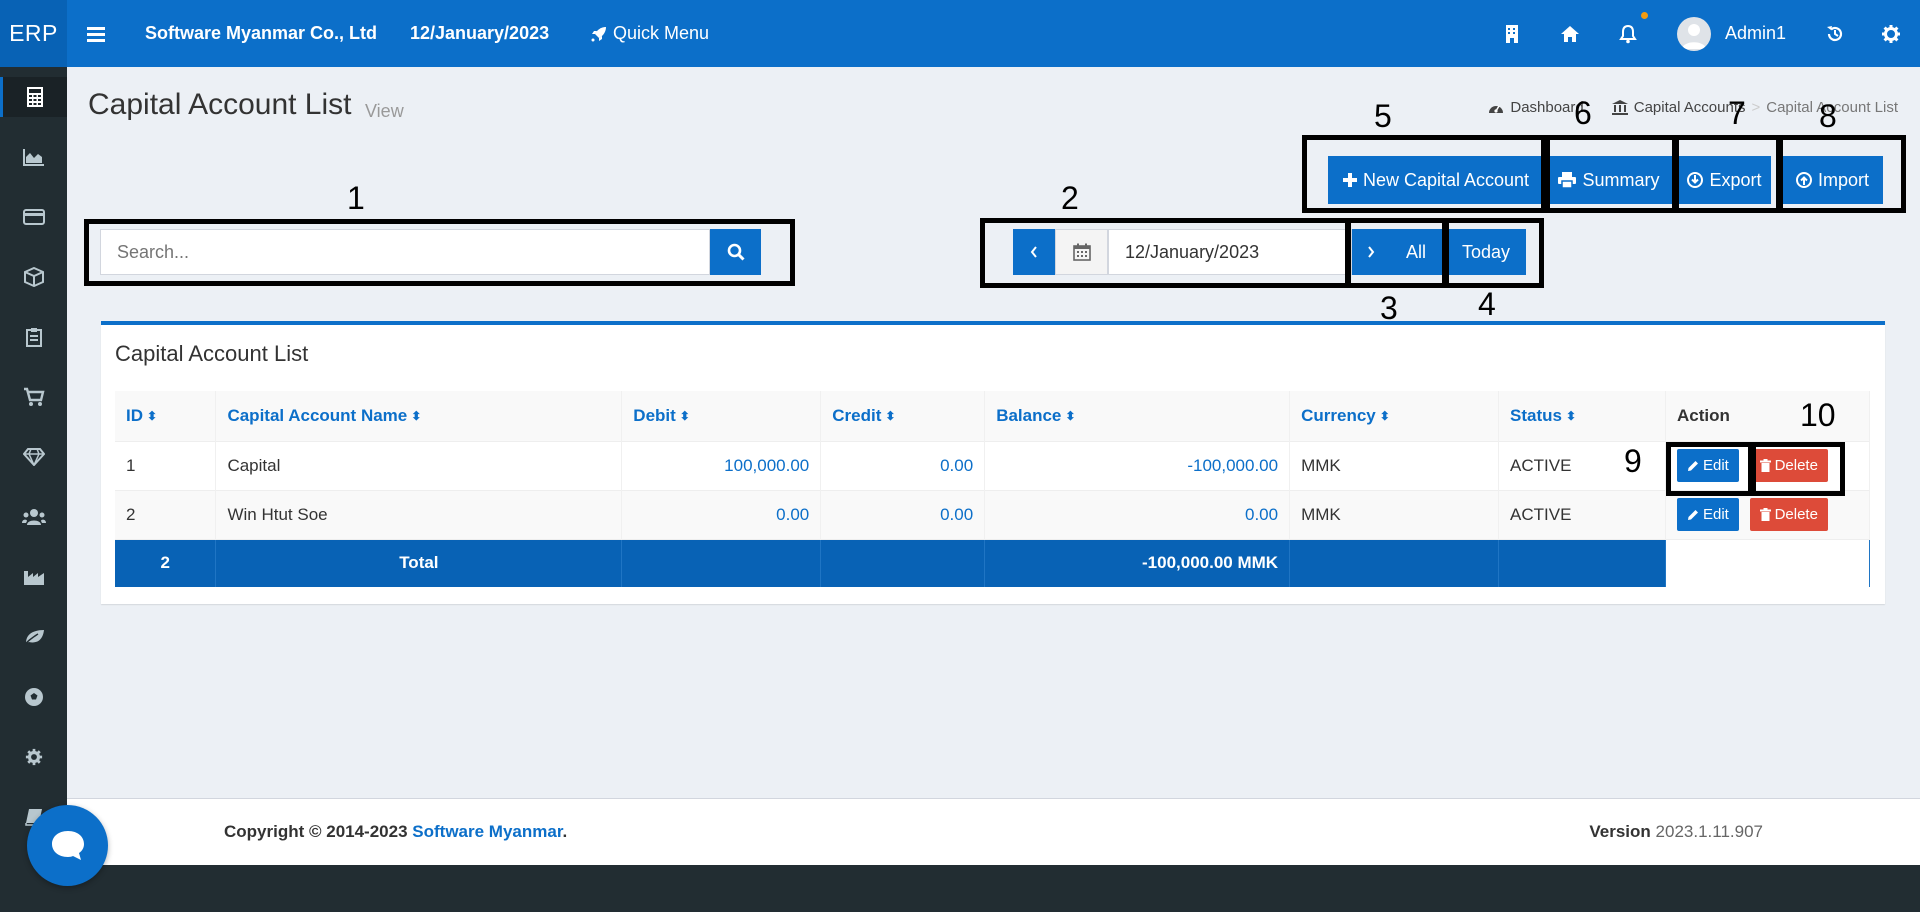 This screenshot has width=1920, height=912. Describe the element at coordinates (33, 33) in the screenshot. I see `brand-logo: ERP` at that location.